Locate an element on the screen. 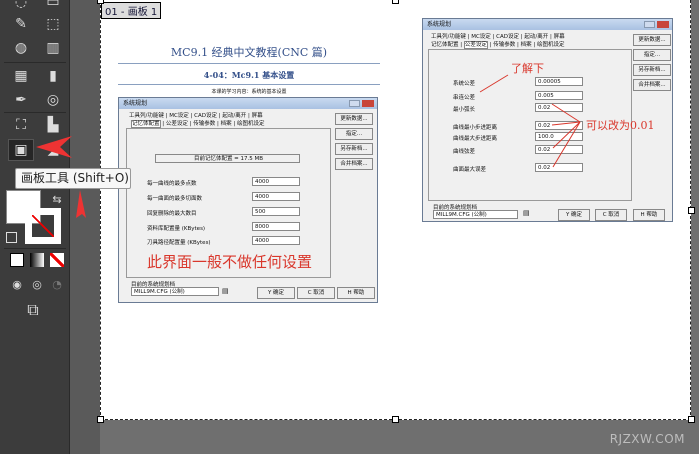  artboard-tool-icon: ▣ is located at coordinates (21, 150).